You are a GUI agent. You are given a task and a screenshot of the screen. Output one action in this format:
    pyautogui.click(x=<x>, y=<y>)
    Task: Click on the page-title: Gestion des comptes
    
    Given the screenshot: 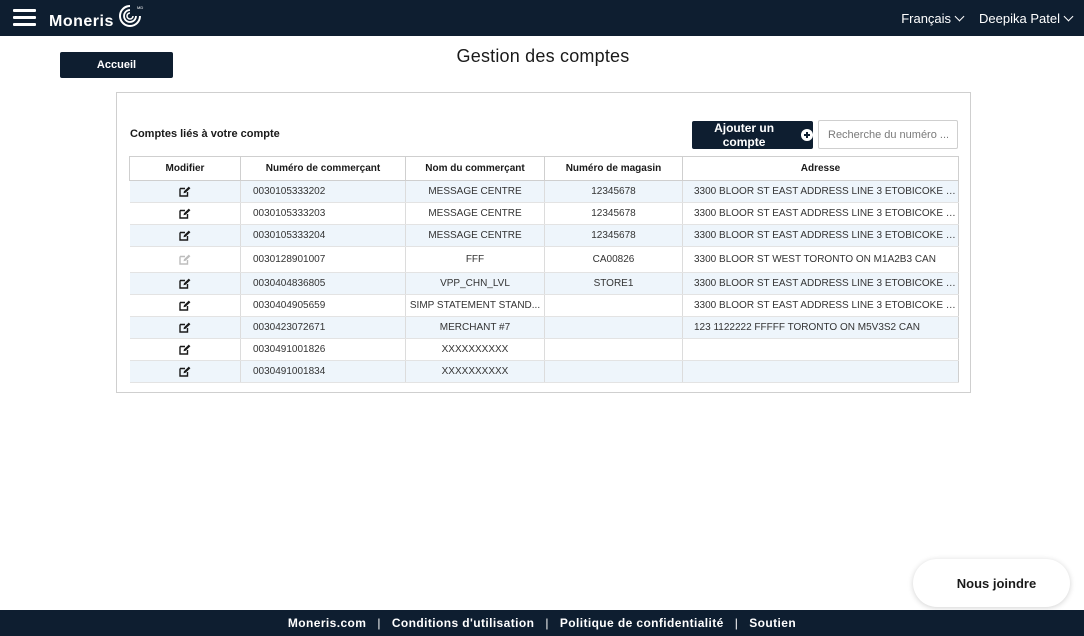 What is the action you would take?
    pyautogui.click(x=543, y=56)
    